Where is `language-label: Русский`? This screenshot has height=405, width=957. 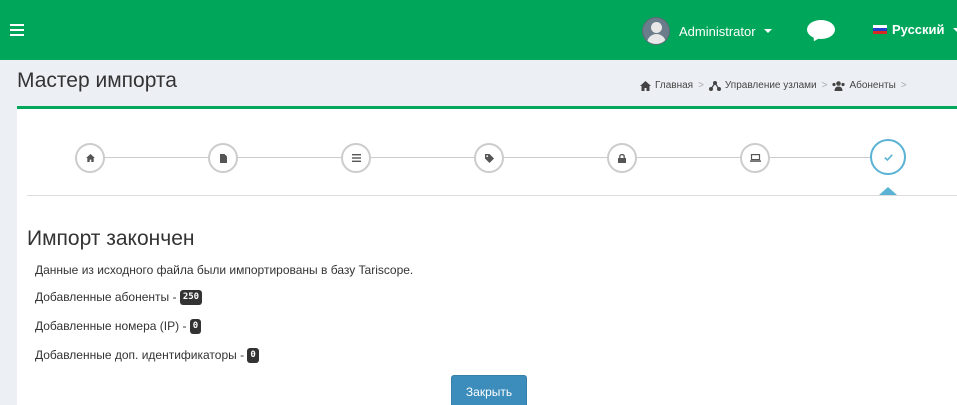
language-label: Русский is located at coordinates (918, 29).